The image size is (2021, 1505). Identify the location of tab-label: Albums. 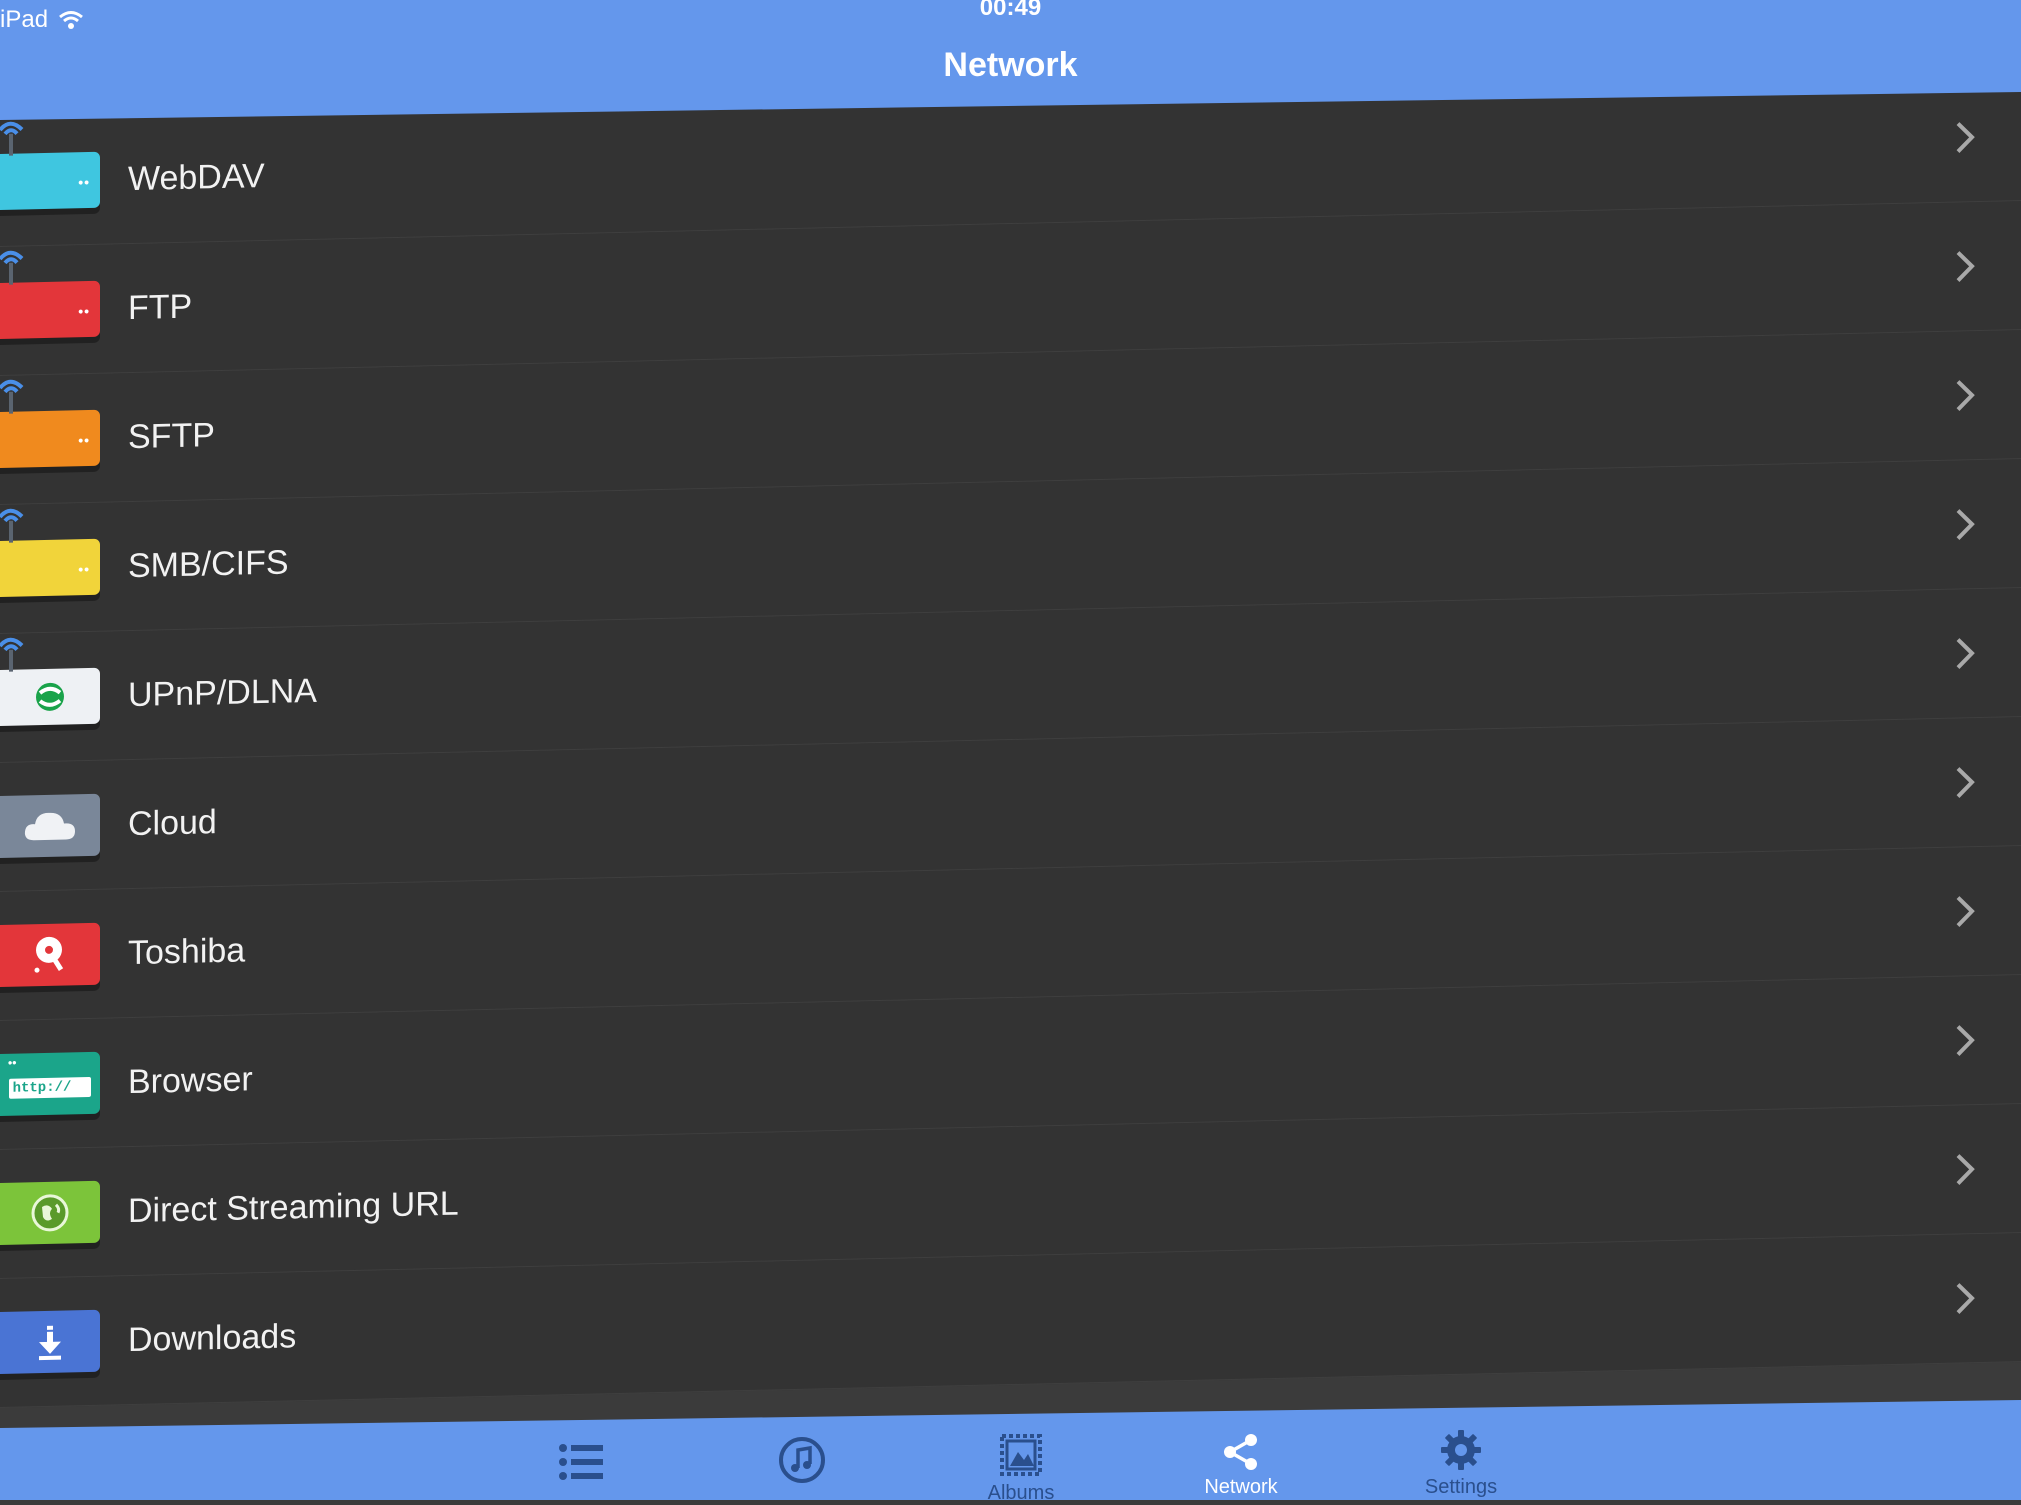
(1021, 1493).